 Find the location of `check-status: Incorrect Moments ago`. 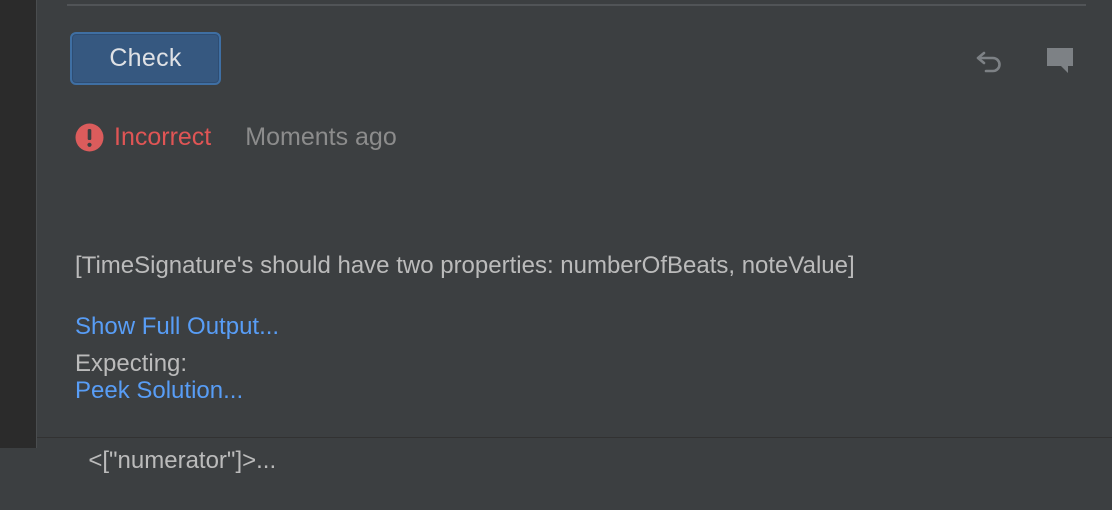

check-status: Incorrect Moments ago is located at coordinates (236, 137).